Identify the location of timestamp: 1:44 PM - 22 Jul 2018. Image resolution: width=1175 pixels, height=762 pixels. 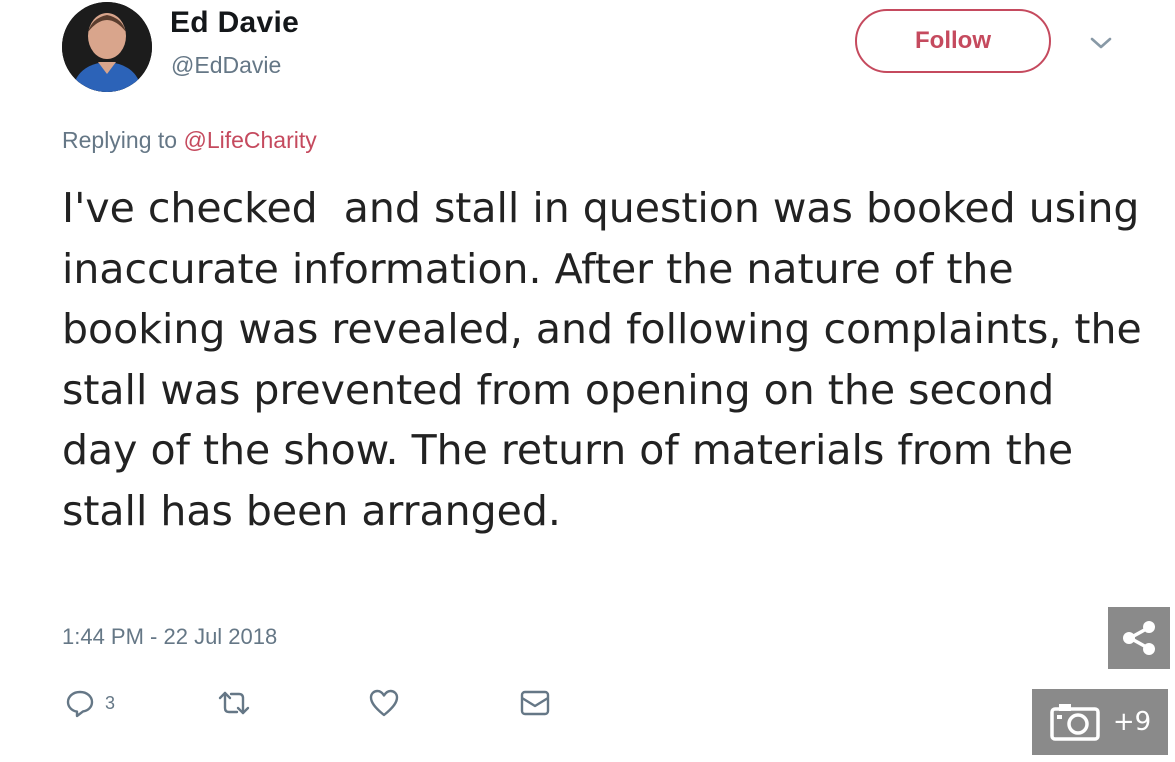
(169, 637).